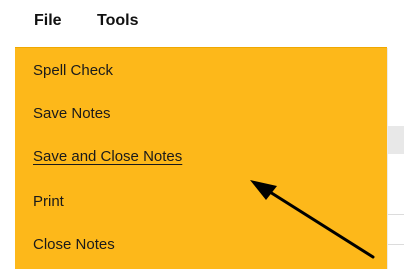 This screenshot has height=269, width=404. I want to click on arrow-pointer-icon, so click(312, 219).